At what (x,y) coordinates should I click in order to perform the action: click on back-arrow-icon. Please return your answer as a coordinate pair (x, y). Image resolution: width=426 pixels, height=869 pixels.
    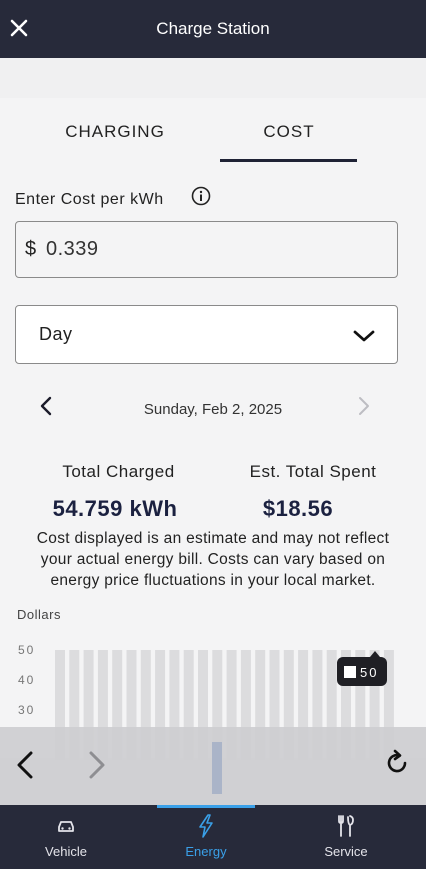
    Looking at the image, I should click on (25, 765).